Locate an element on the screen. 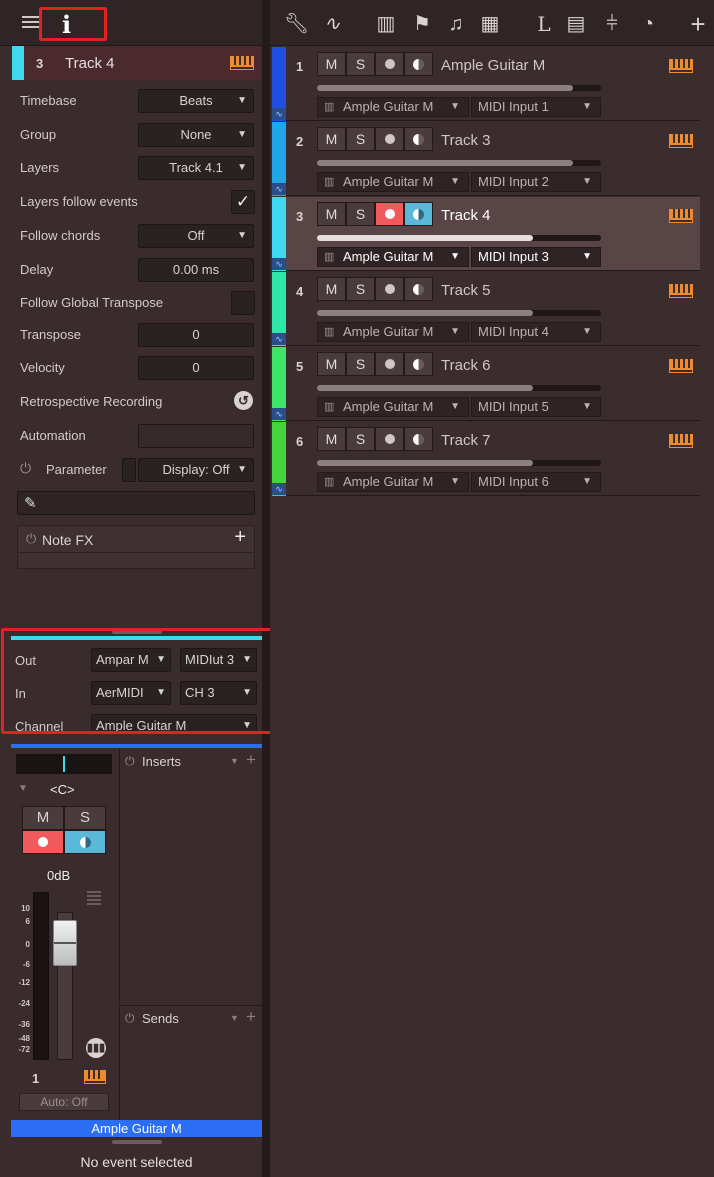  track-row: 3 M S Track 4 ▥ Ample Guitar M ▼ MIDI Input 3 ▼ is located at coordinates (486, 234).